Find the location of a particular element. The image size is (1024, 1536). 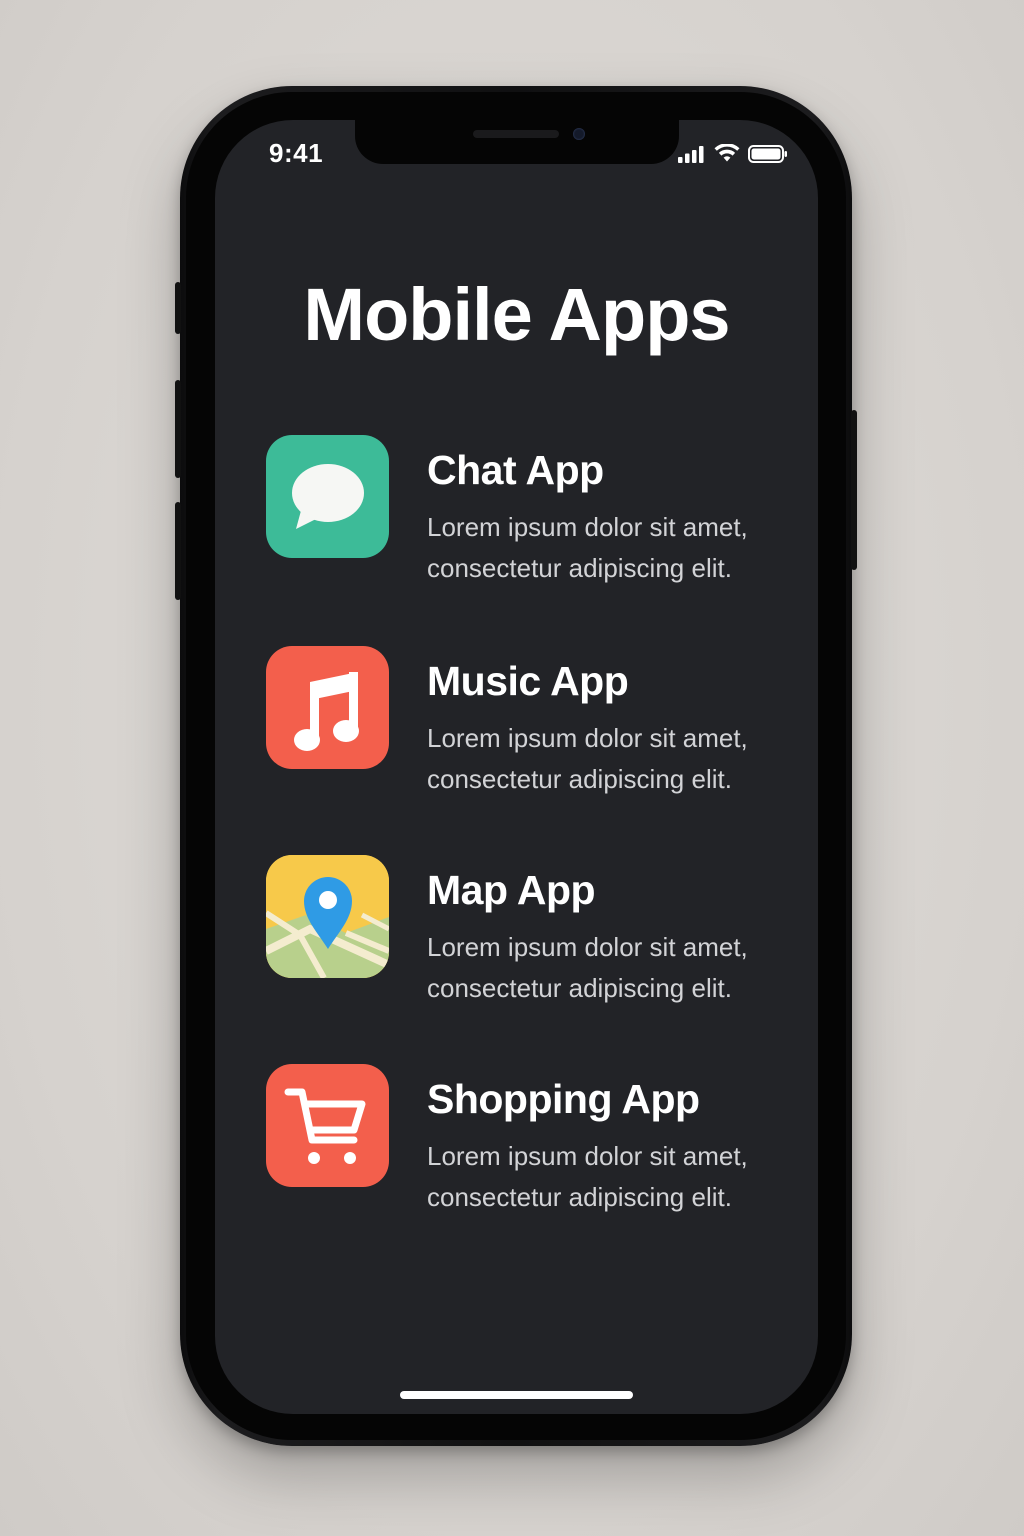

app-name: Map App is located at coordinates (511, 890).